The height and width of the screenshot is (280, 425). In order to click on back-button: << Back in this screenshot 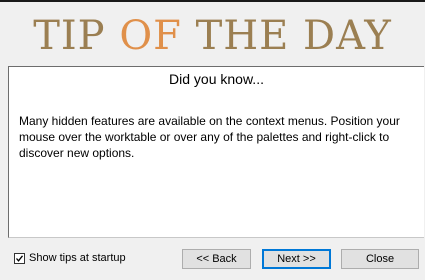, I will do `click(216, 259)`.